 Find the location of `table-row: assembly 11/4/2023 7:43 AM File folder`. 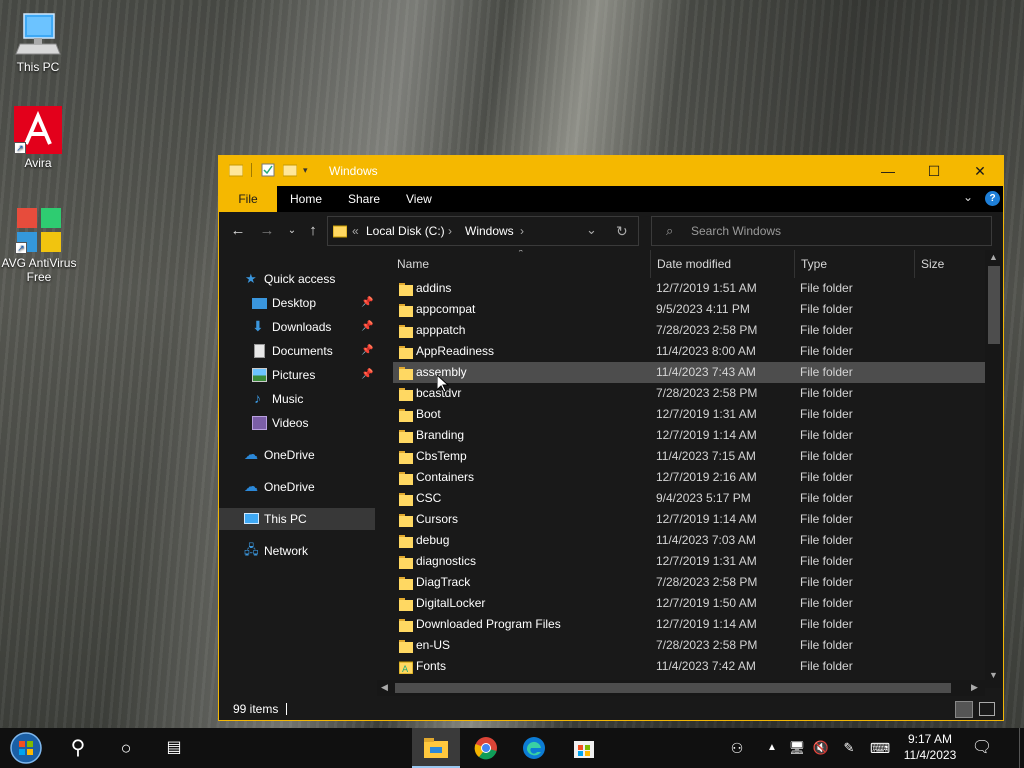

table-row: assembly 11/4/2023 7:43 AM File folder is located at coordinates (690, 372).